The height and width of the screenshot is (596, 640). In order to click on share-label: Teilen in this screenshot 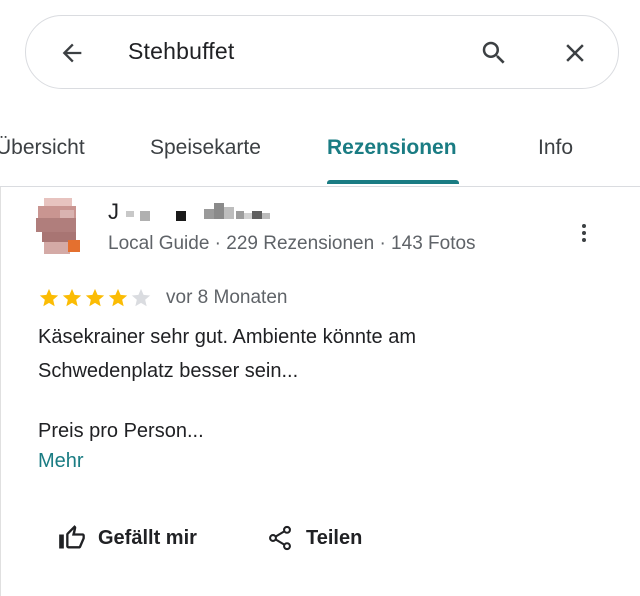, I will do `click(334, 537)`.